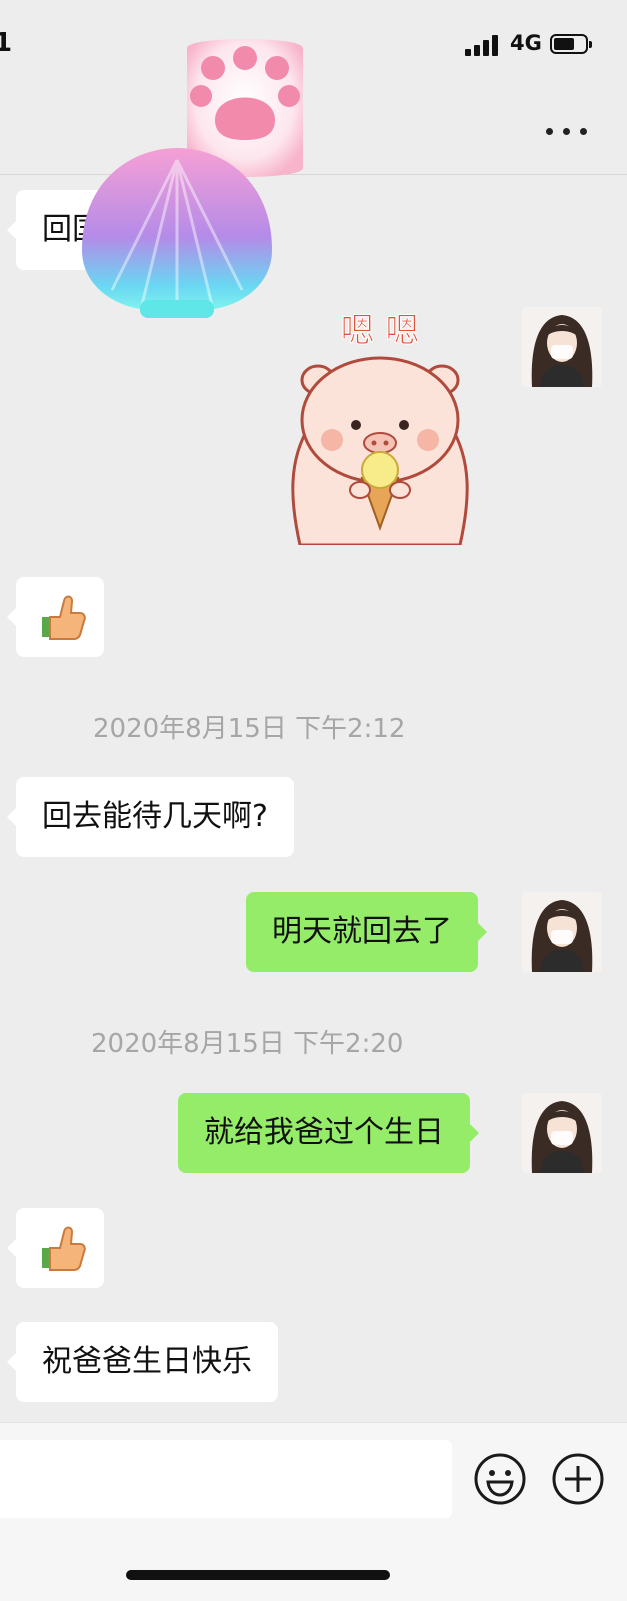  I want to click on outgoing-message: 就给我爸过个生日, so click(328, 1133).